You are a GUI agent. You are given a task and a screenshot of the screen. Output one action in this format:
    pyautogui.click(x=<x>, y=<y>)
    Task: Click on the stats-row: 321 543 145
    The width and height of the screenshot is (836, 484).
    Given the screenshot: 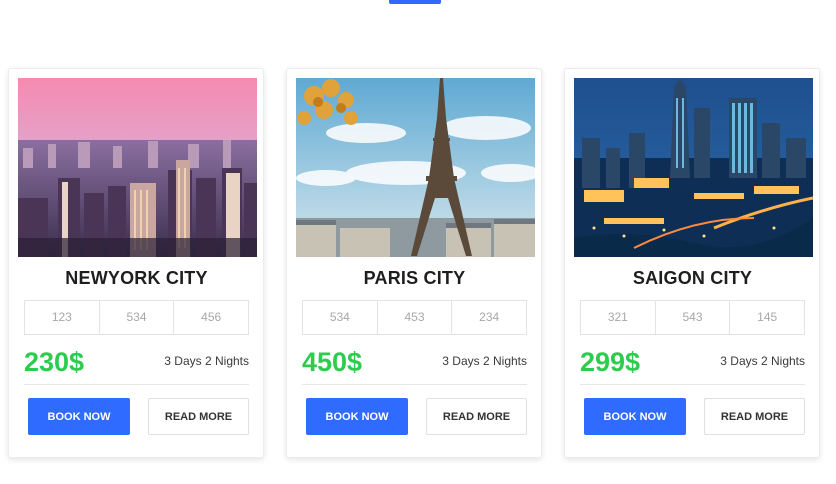 What is the action you would take?
    pyautogui.click(x=692, y=317)
    